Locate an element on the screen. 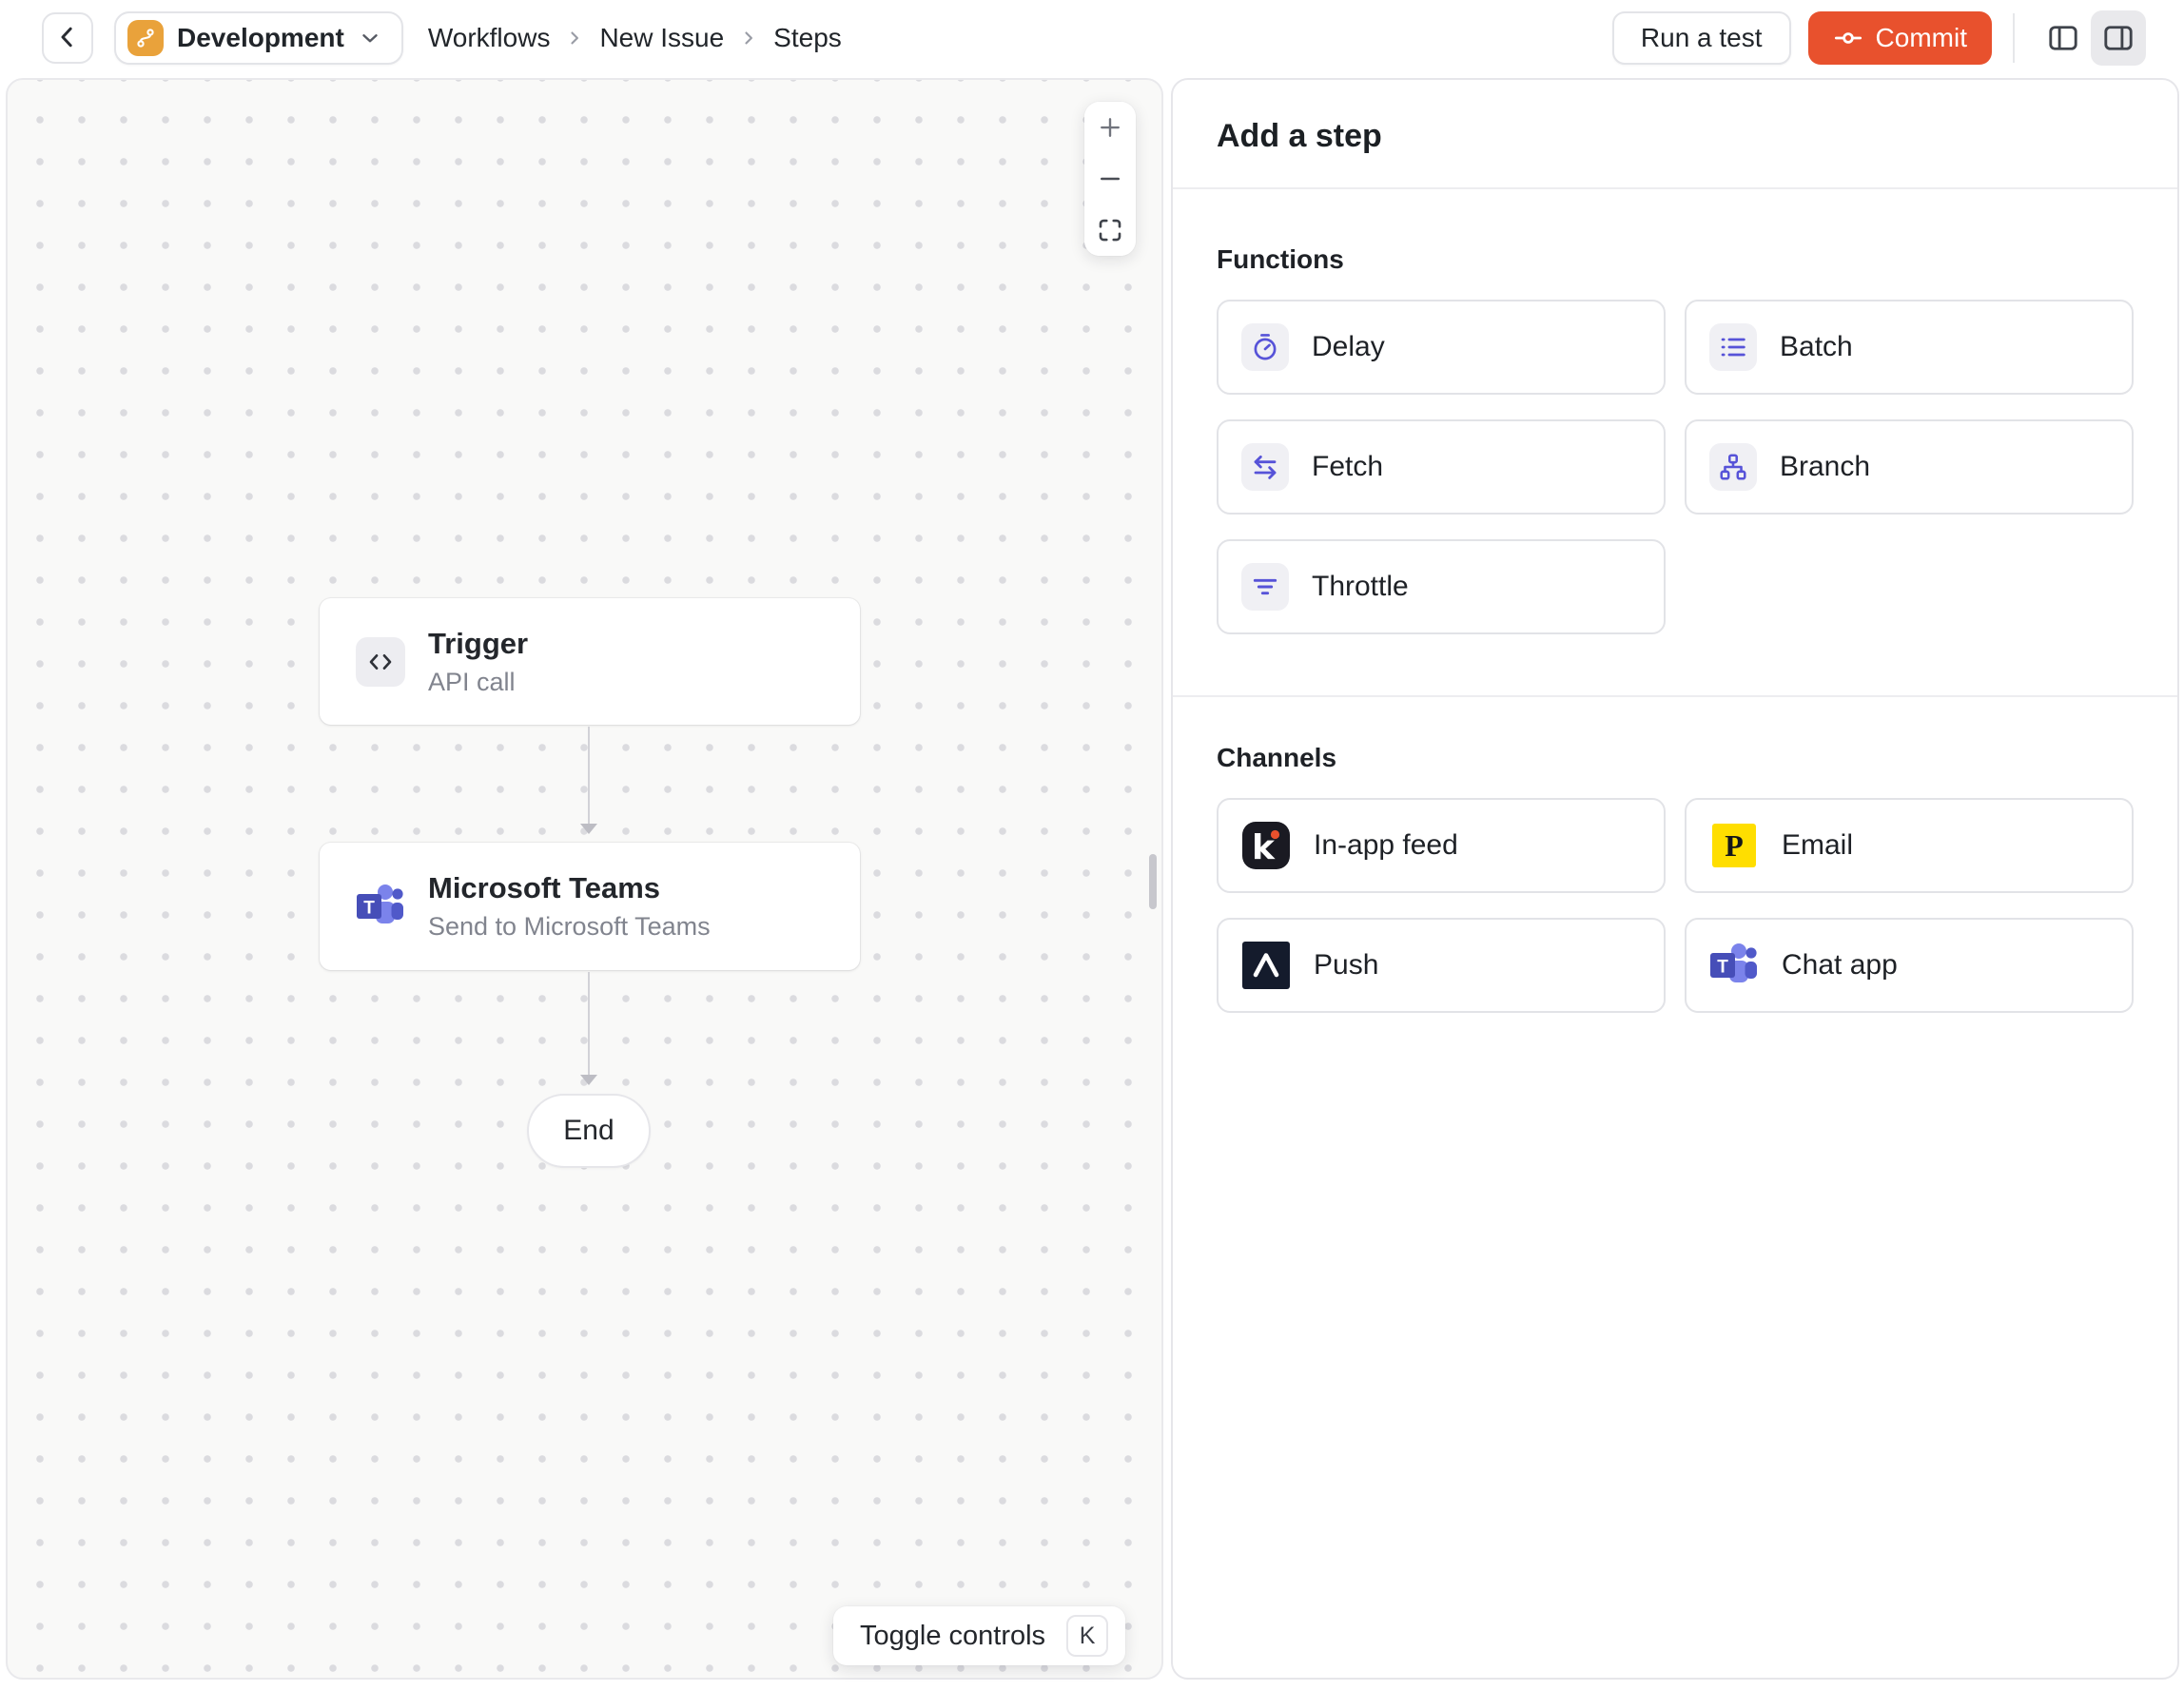  push-card-label: Push is located at coordinates (1346, 965).